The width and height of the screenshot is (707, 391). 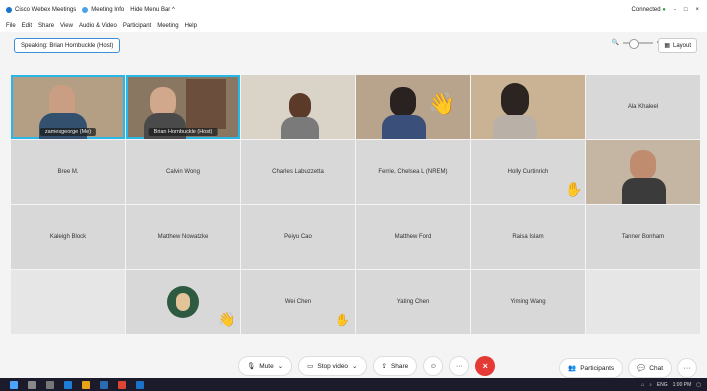 What do you see at coordinates (265, 366) in the screenshot?
I see `mute-button: 🎙 Mute ⌄` at bounding box center [265, 366].